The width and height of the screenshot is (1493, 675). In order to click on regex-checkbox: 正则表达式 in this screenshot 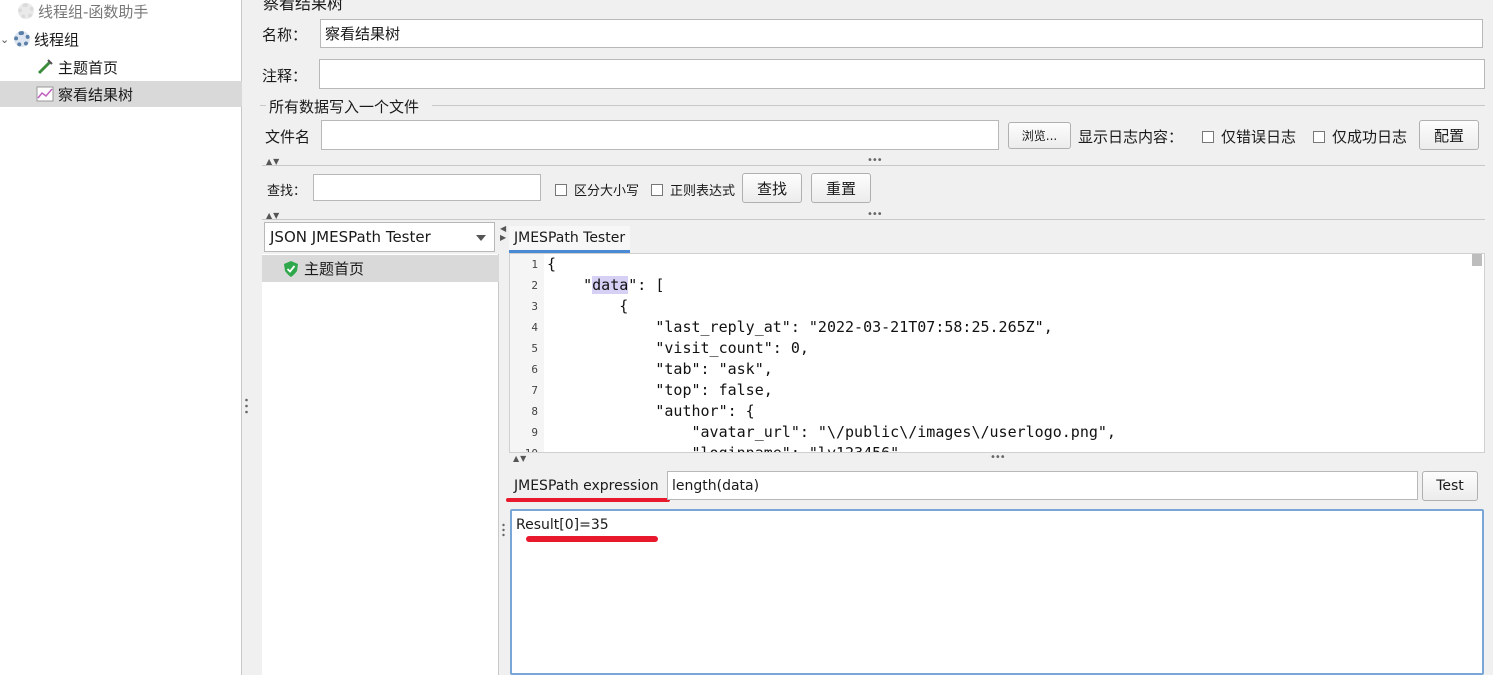, I will do `click(693, 189)`.